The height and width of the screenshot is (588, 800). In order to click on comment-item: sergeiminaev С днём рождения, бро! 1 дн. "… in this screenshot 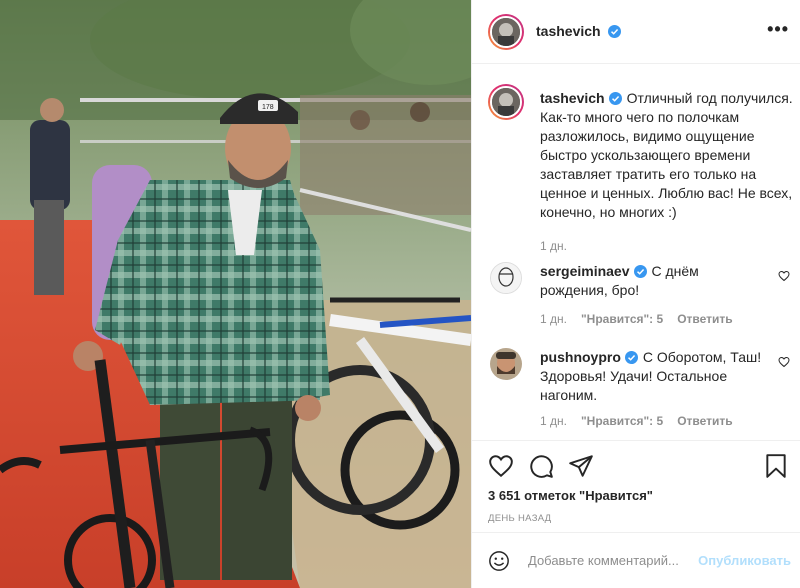, I will do `click(639, 297)`.